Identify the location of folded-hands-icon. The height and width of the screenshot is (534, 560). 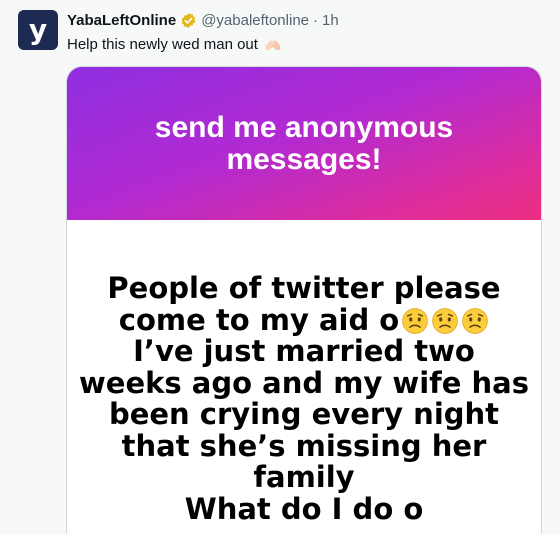
(273, 45).